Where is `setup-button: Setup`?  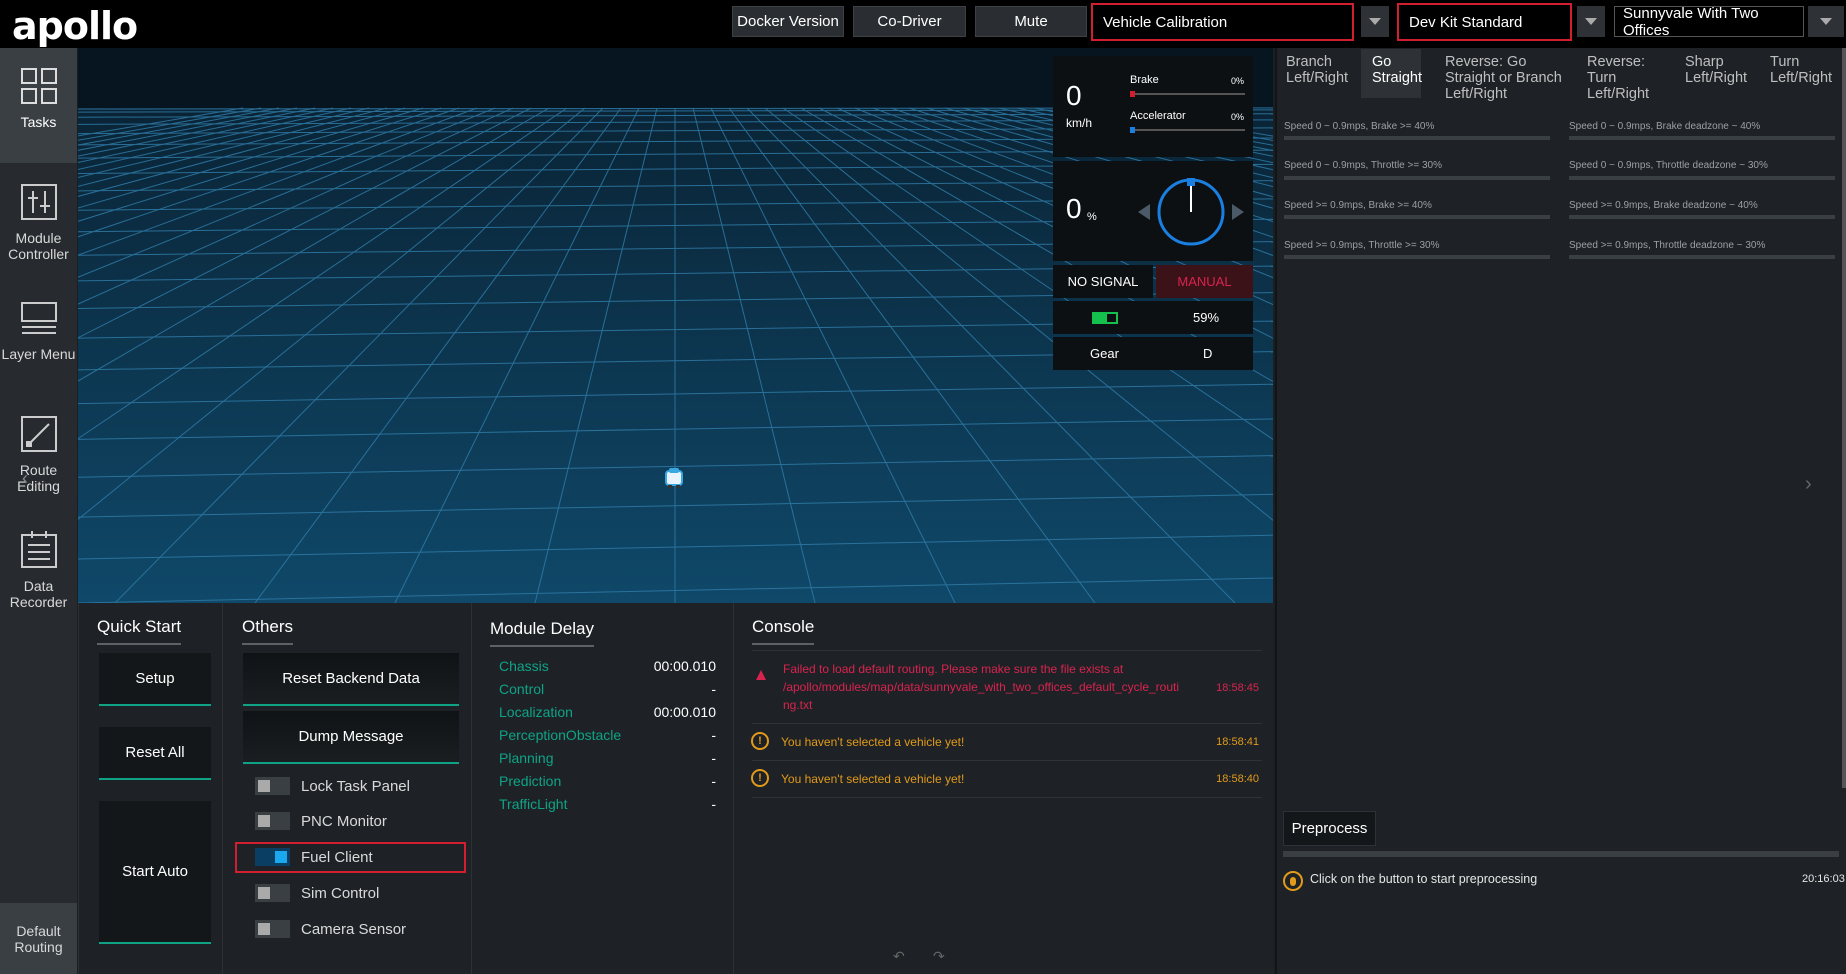 setup-button: Setup is located at coordinates (155, 679).